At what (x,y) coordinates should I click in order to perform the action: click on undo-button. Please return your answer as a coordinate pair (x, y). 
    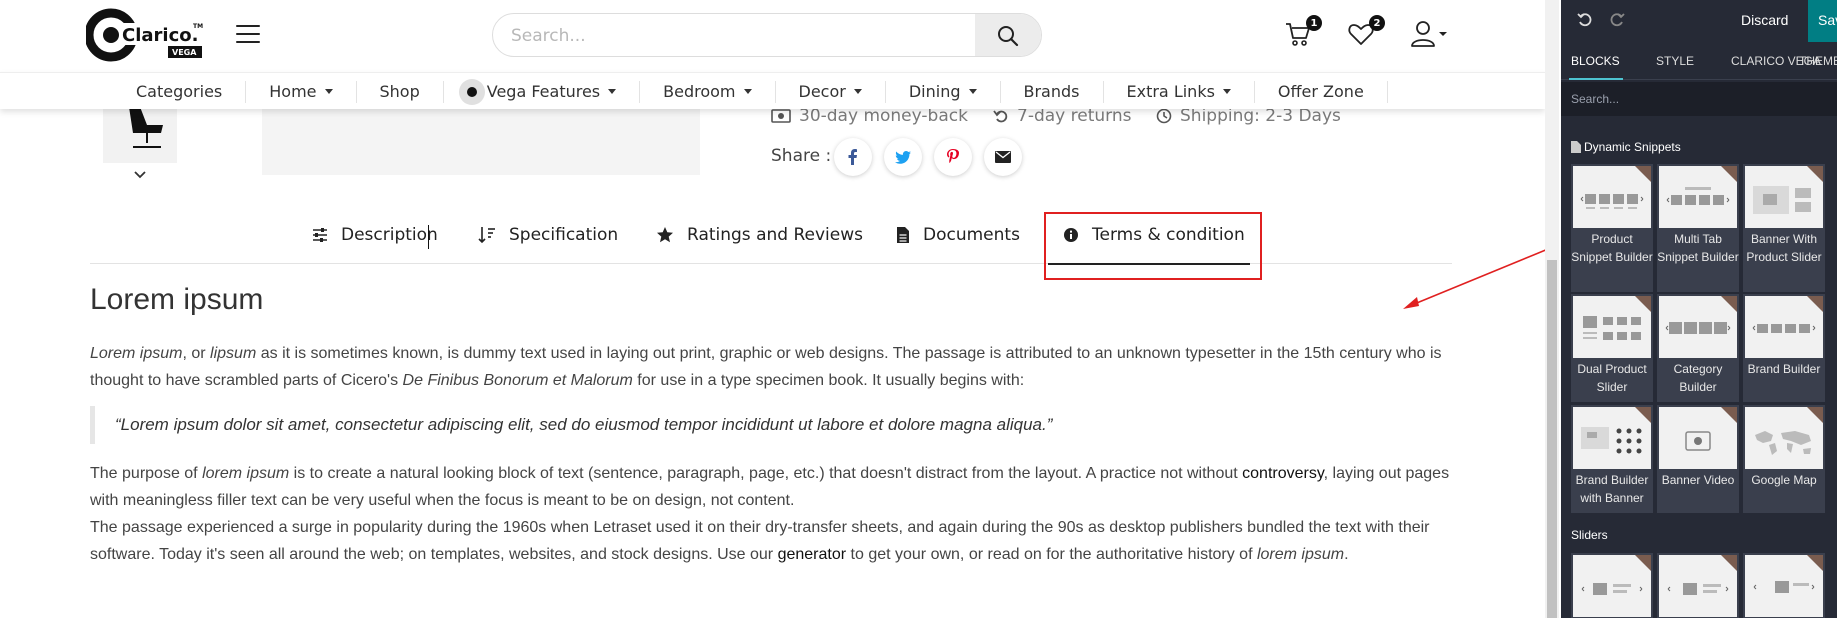
    Looking at the image, I should click on (1585, 20).